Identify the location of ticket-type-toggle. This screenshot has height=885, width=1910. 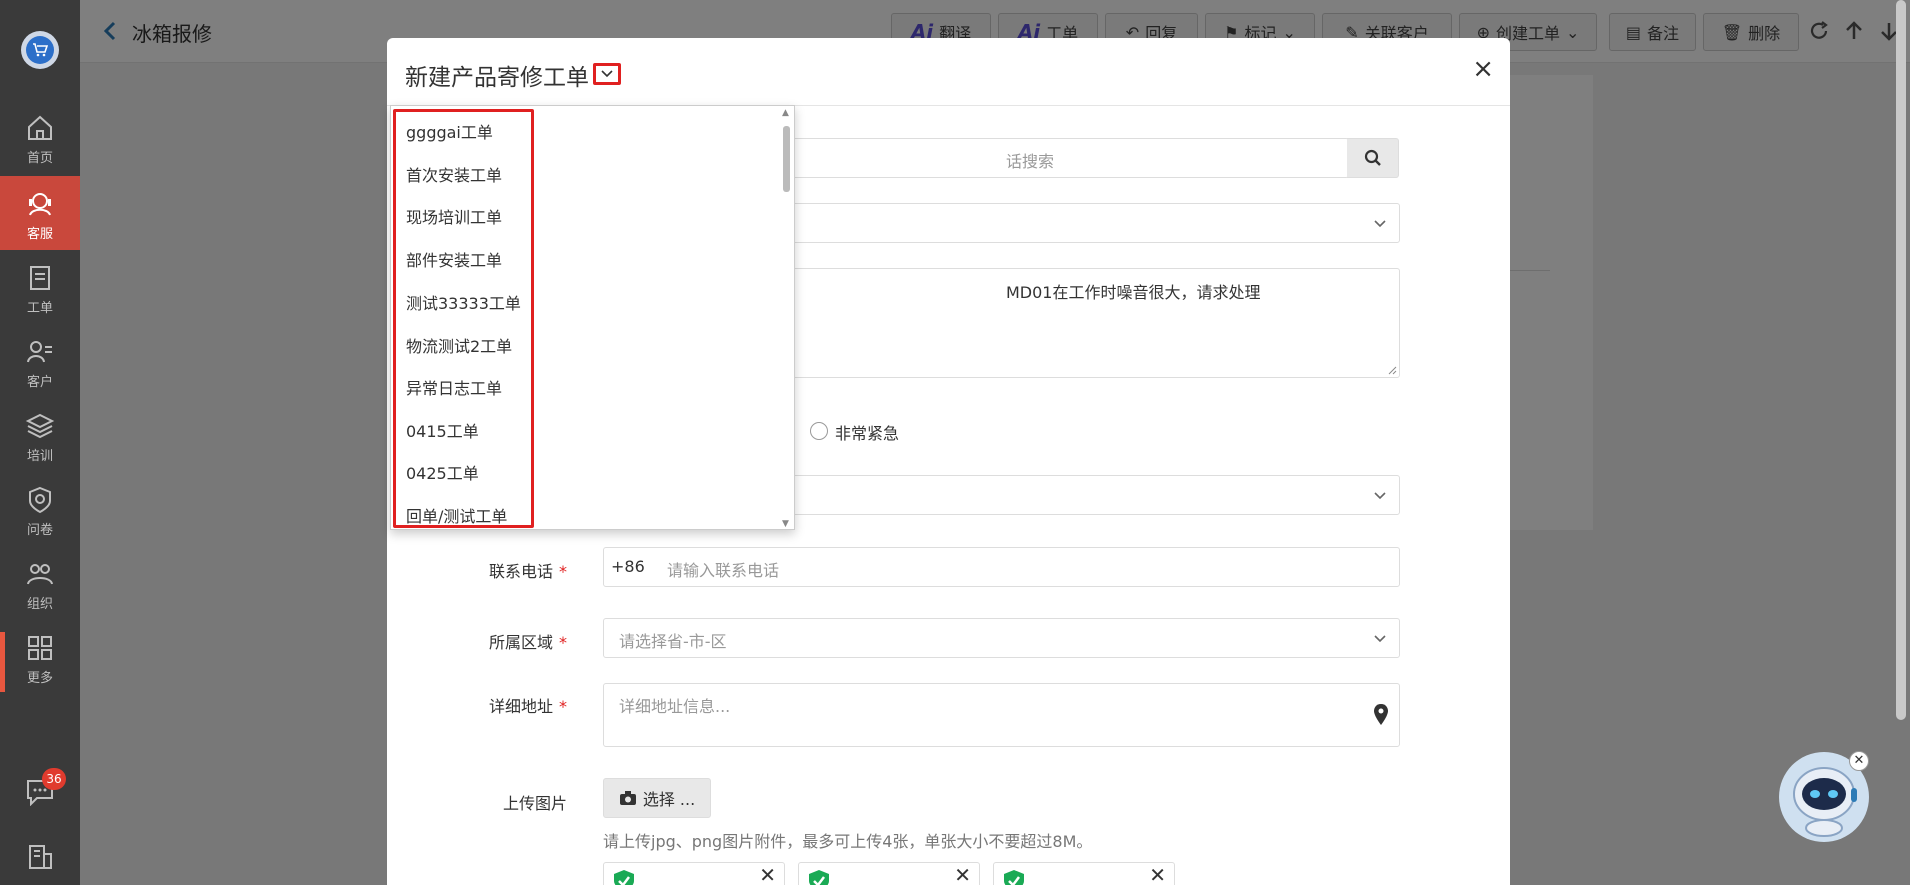
(607, 74).